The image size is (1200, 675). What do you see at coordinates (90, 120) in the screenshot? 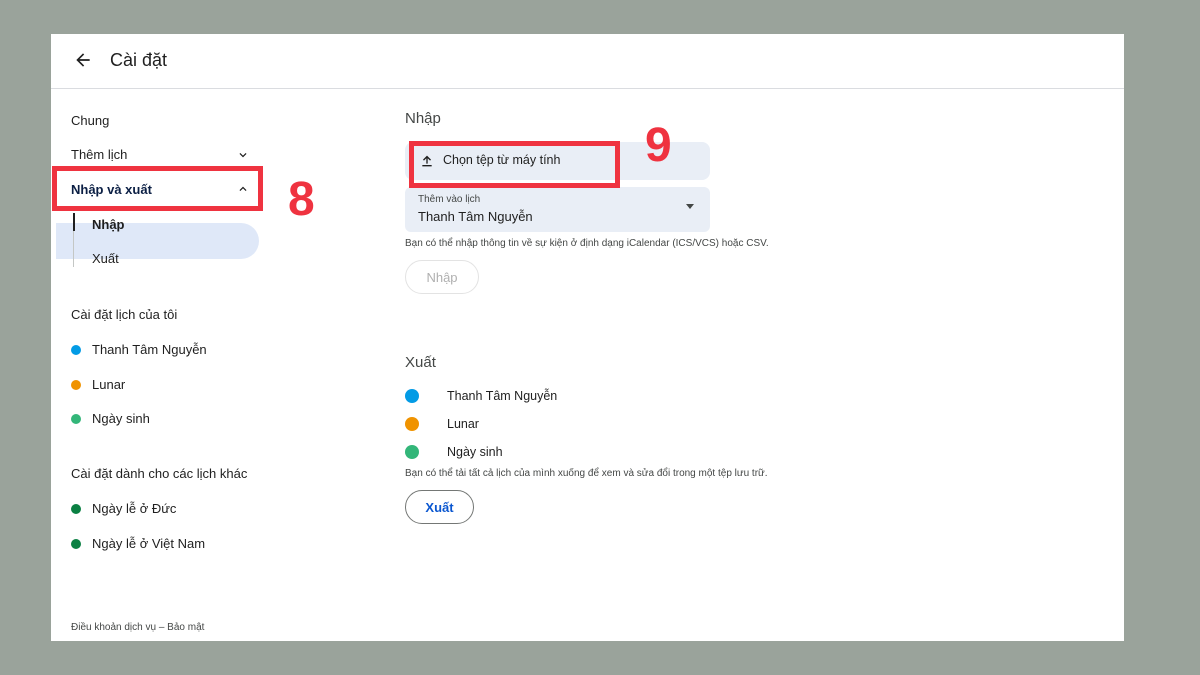
I see `sidebar-item-general: Chung` at bounding box center [90, 120].